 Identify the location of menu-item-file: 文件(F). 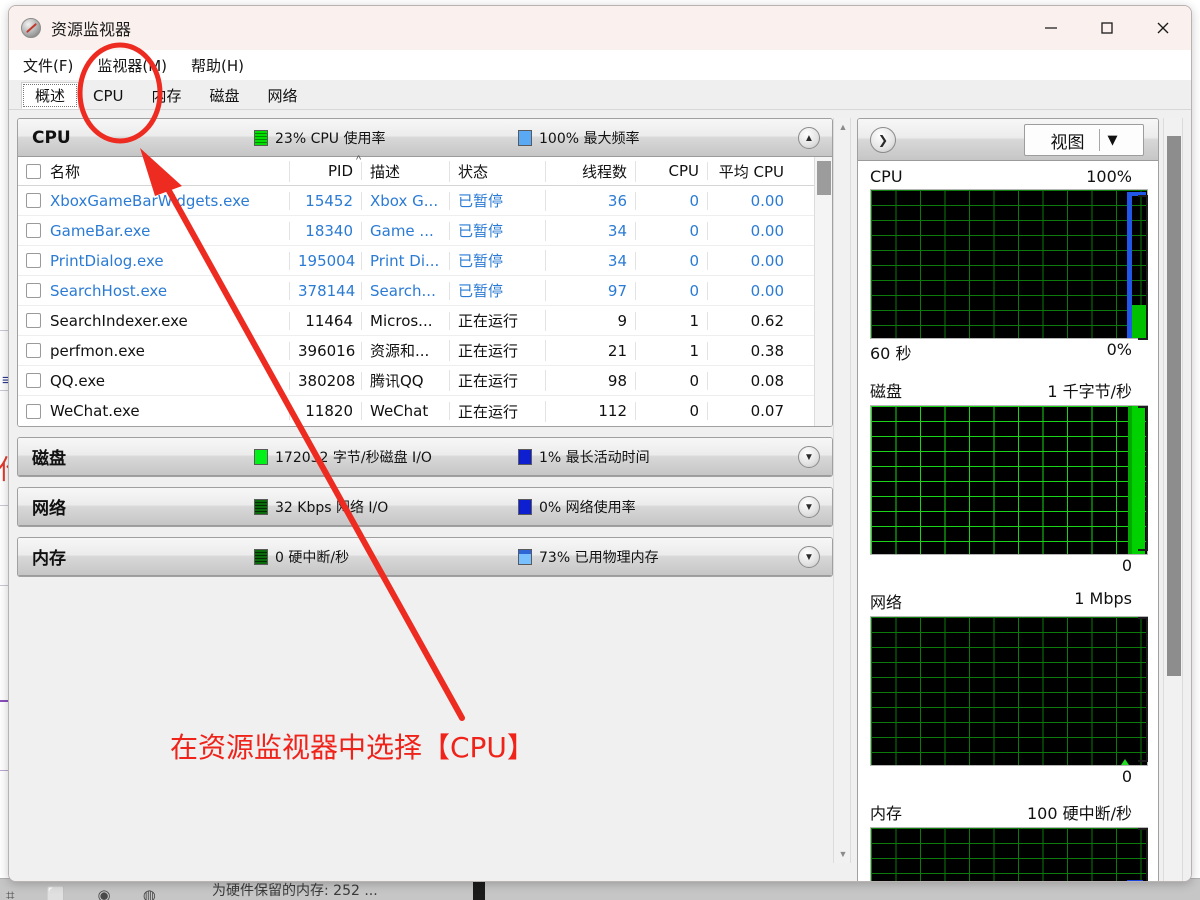
(48, 65).